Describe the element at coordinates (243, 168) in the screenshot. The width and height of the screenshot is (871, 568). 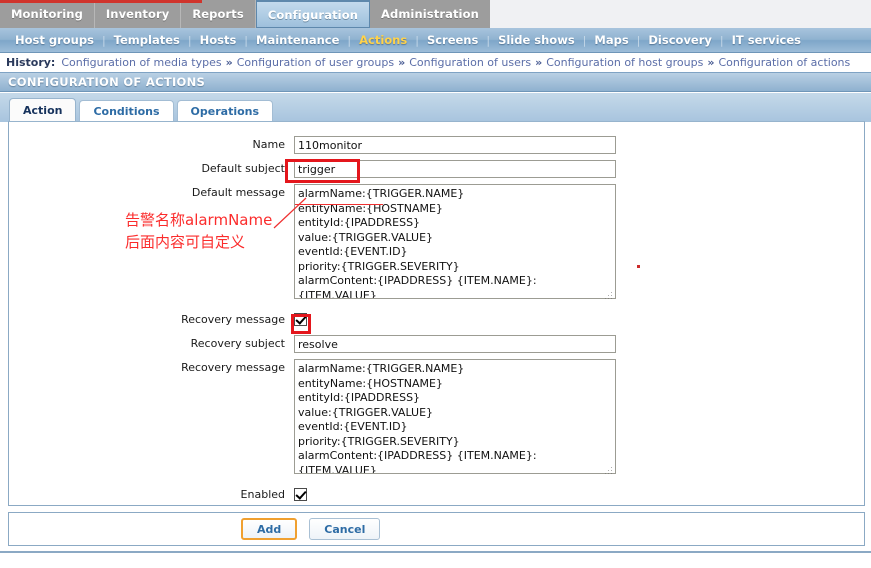
I see `default-subject-label: Default subject` at that location.